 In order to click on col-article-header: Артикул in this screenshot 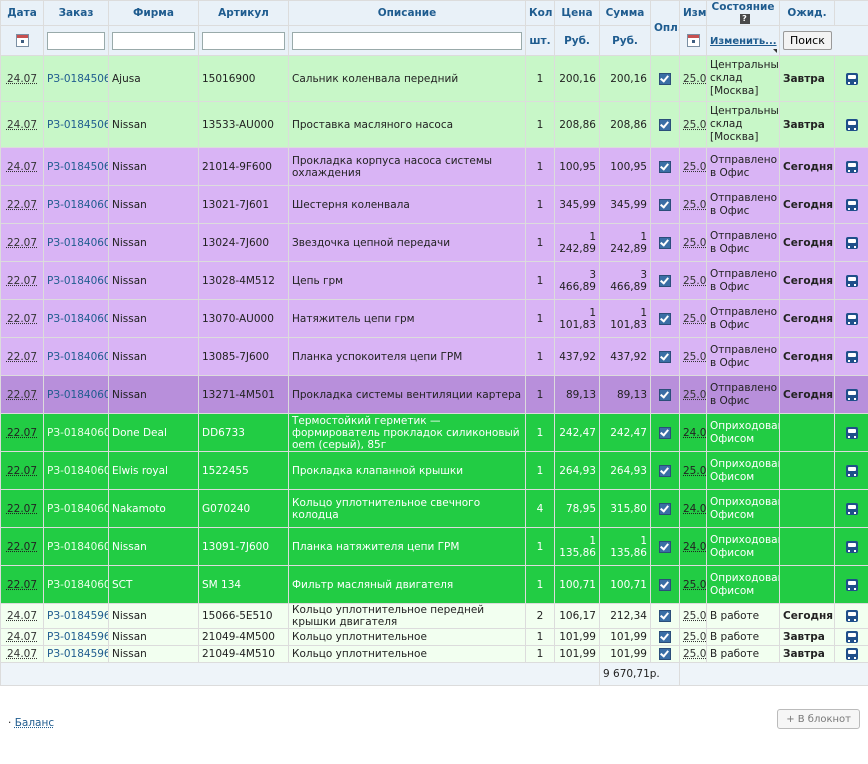, I will do `click(243, 13)`.